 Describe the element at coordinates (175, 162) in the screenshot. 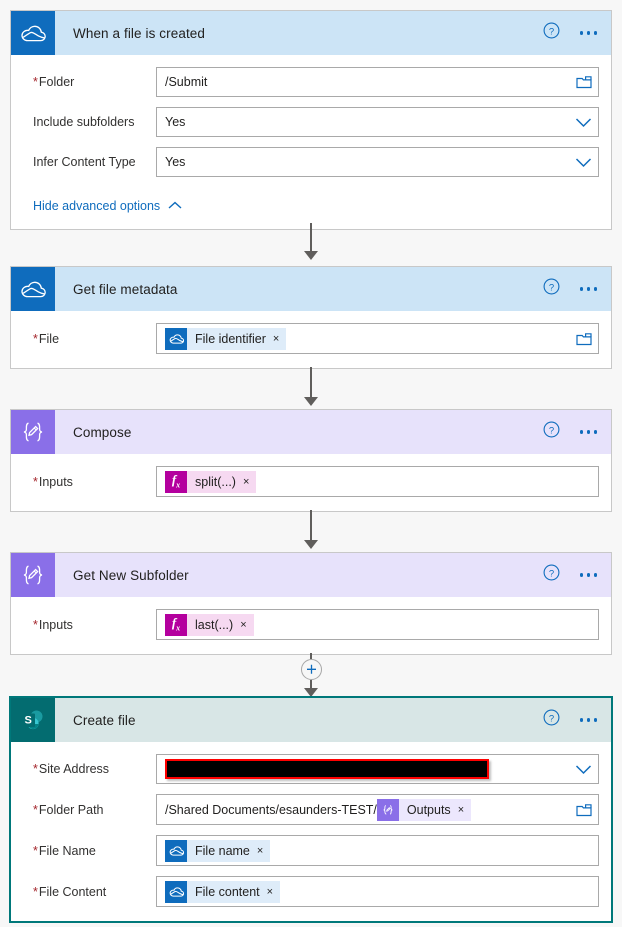

I see `infer-content-type-value: Yes` at that location.